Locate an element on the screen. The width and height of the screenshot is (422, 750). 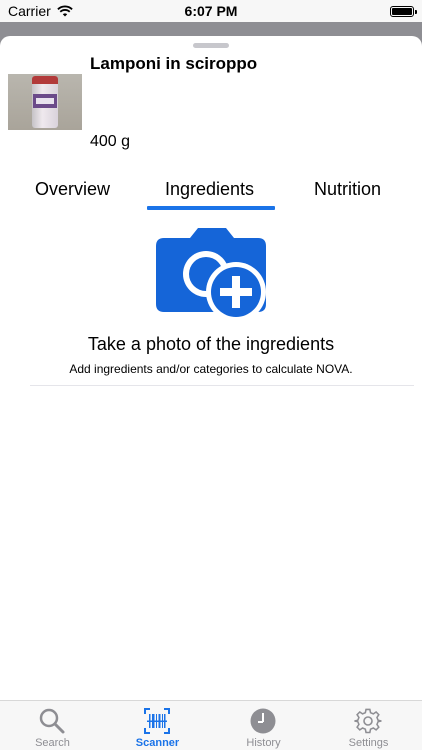
product-image is located at coordinates (45, 102).